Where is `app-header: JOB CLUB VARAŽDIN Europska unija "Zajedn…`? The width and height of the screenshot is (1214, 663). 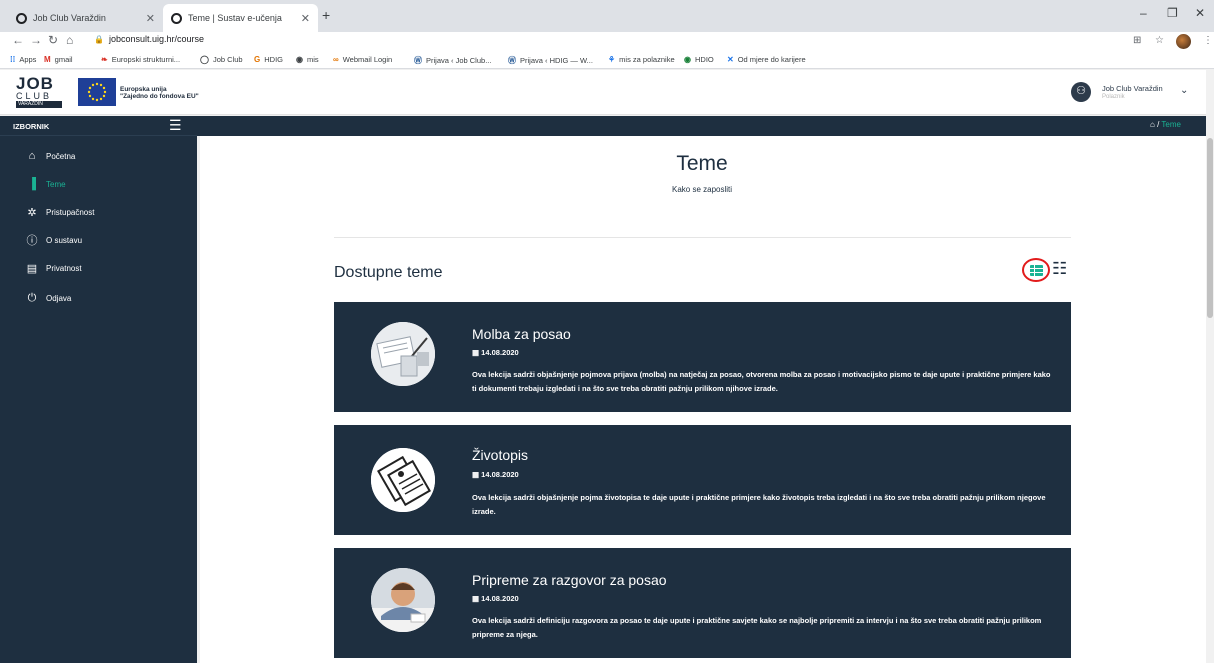
app-header: JOB CLUB VARAŽDIN Europska unija "Zajedn… is located at coordinates (603, 92).